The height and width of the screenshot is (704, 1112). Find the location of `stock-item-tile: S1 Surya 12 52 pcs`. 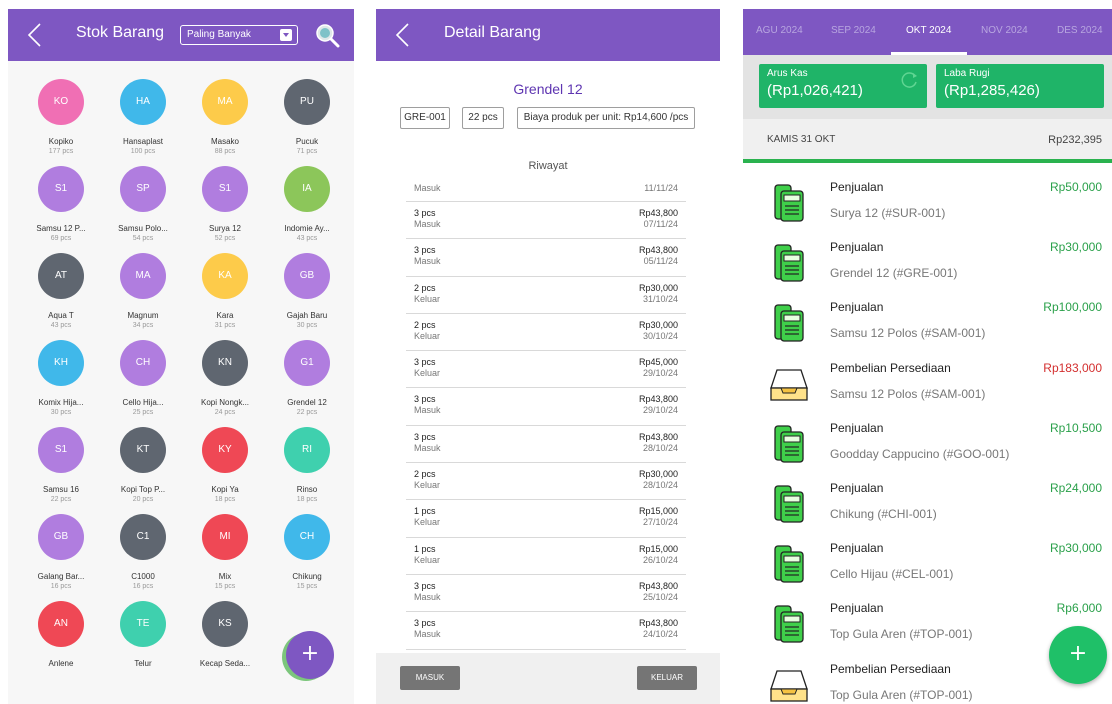

stock-item-tile: S1 Surya 12 52 pcs is located at coordinates (224, 214).